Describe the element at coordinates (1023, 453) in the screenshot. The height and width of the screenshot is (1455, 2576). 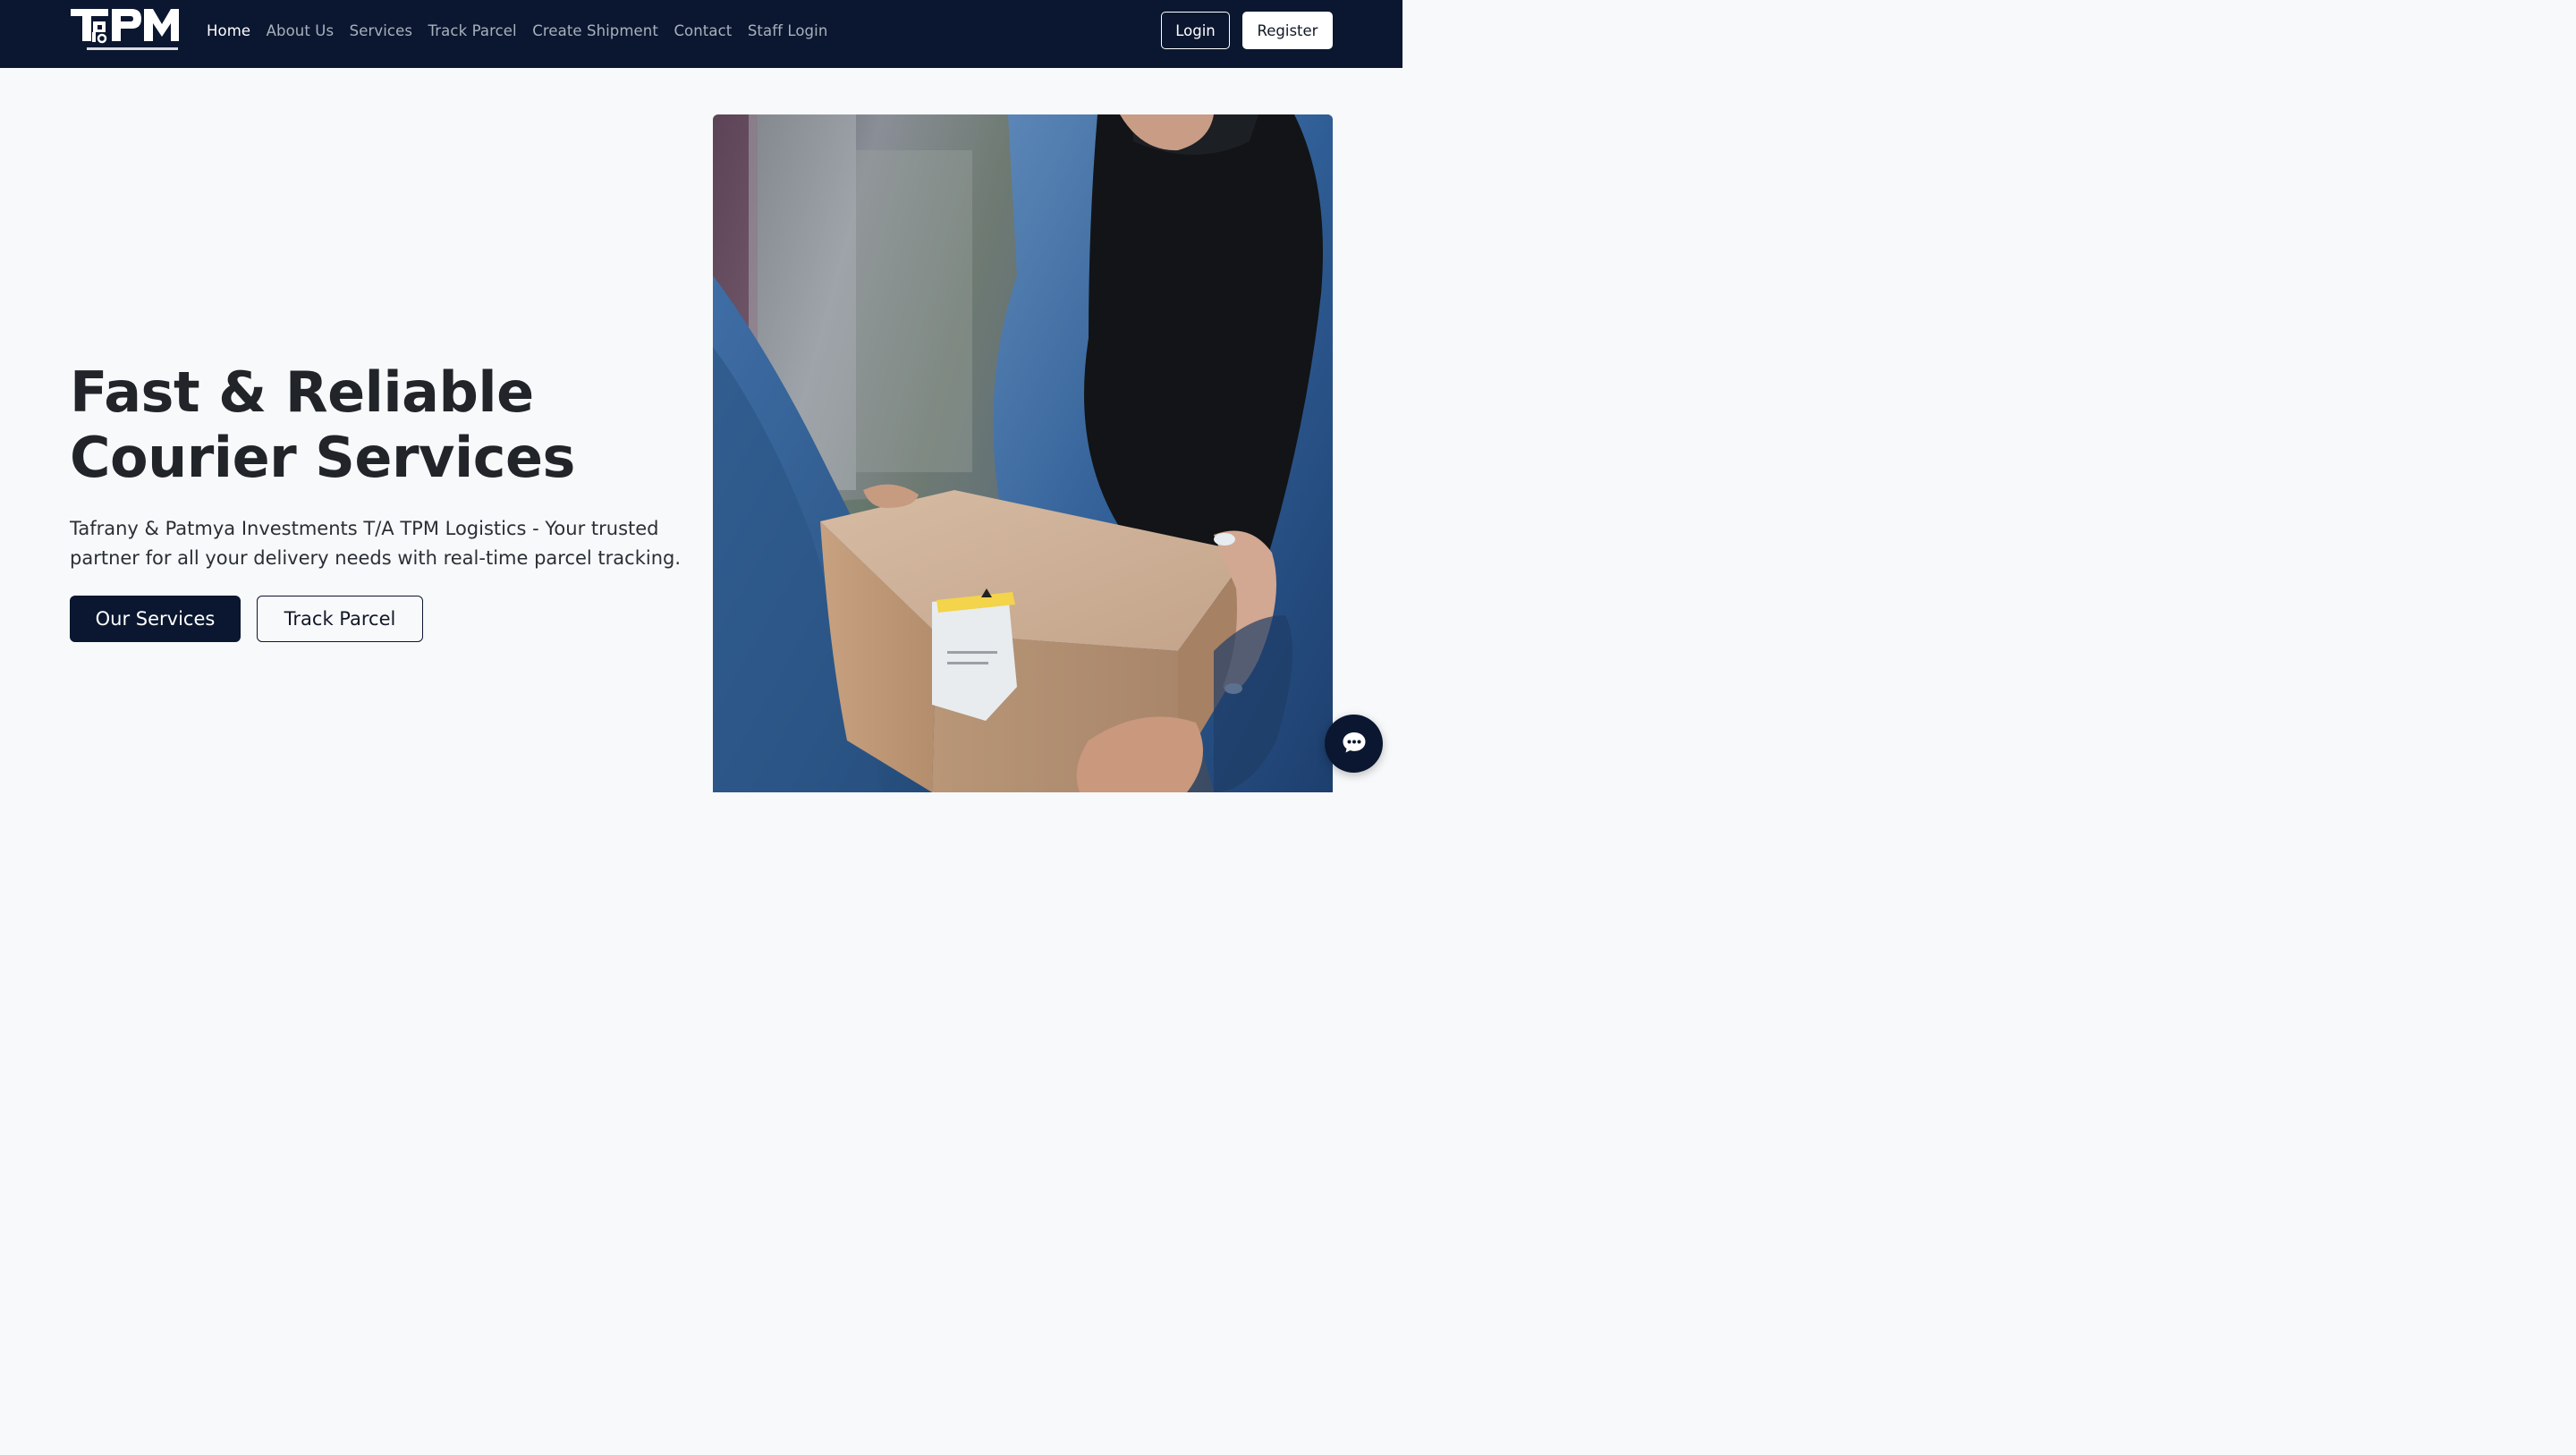
I see `hero-image` at that location.